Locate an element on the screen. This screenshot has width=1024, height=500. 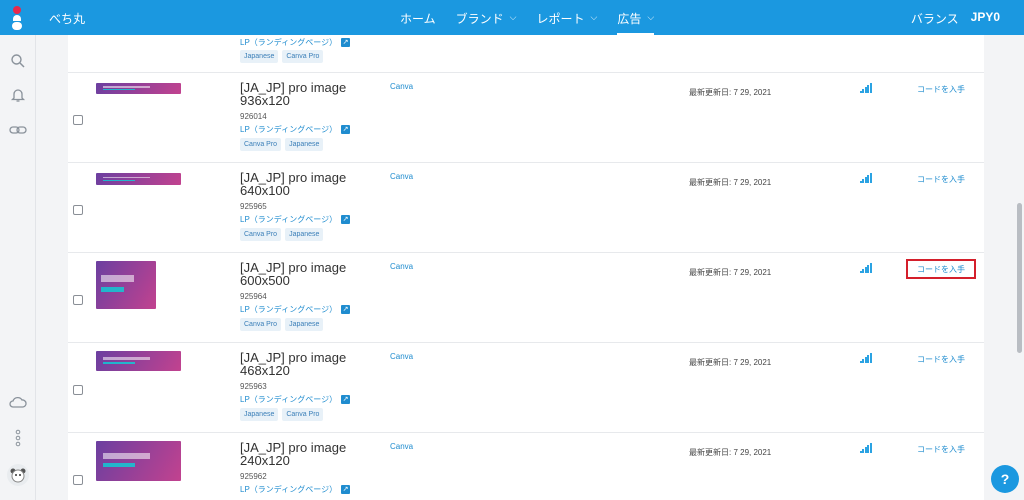
balance-label: バランス is located at coordinates (934, 19).